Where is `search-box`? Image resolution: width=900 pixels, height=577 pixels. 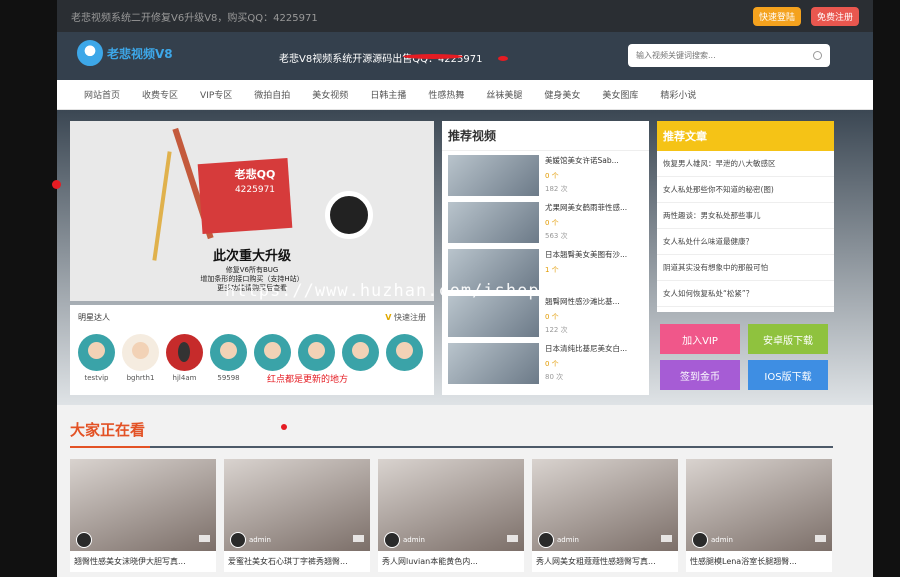
search-box is located at coordinates (729, 55).